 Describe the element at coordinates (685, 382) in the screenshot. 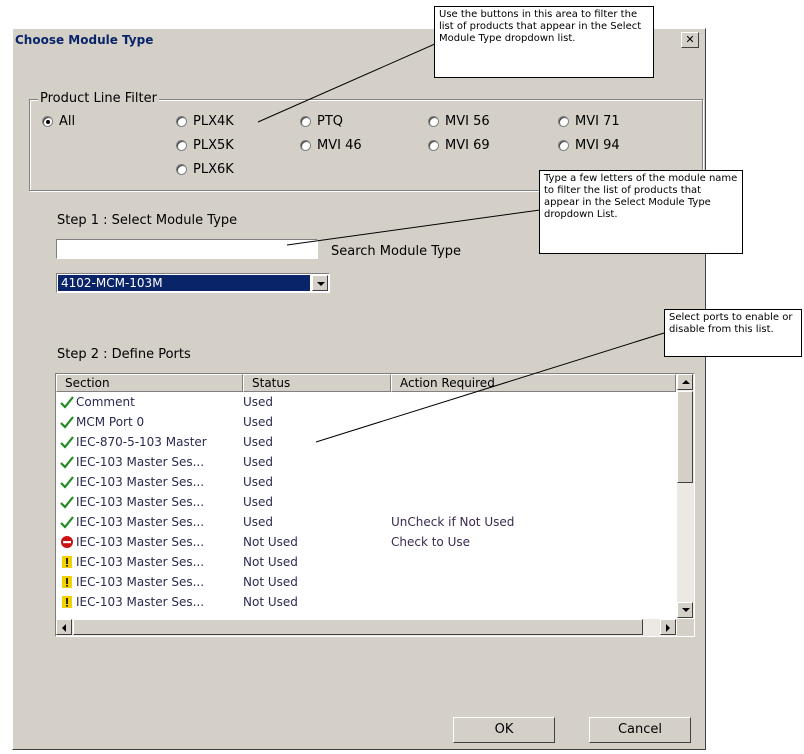

I see `scroll-up-icon` at that location.